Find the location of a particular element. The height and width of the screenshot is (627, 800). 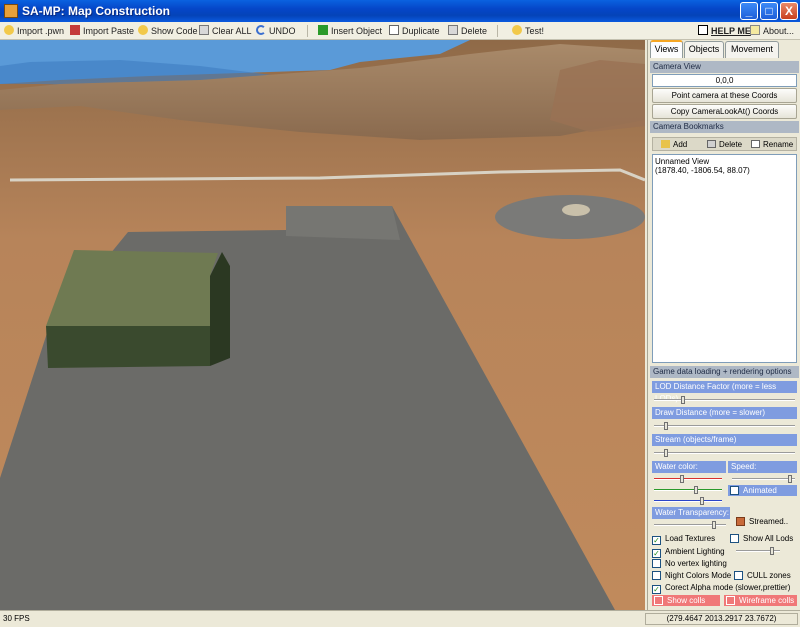

cull-zones-checkbox: CULL zones is located at coordinates (762, 575).